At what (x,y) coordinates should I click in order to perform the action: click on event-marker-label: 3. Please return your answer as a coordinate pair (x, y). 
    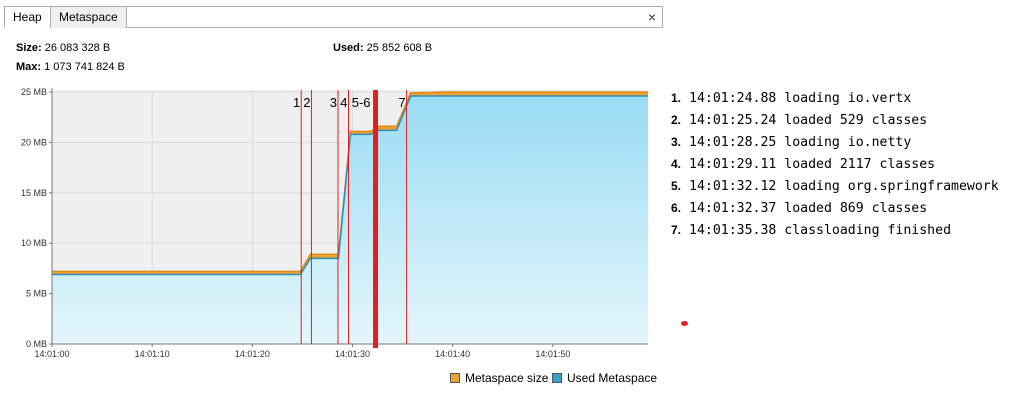
    Looking at the image, I should click on (333, 102).